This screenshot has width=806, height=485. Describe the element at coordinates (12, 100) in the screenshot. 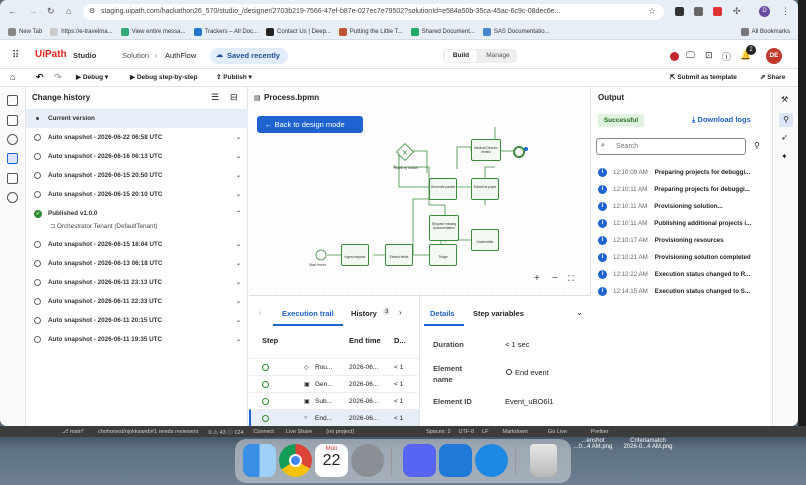

I see `files-icon` at that location.